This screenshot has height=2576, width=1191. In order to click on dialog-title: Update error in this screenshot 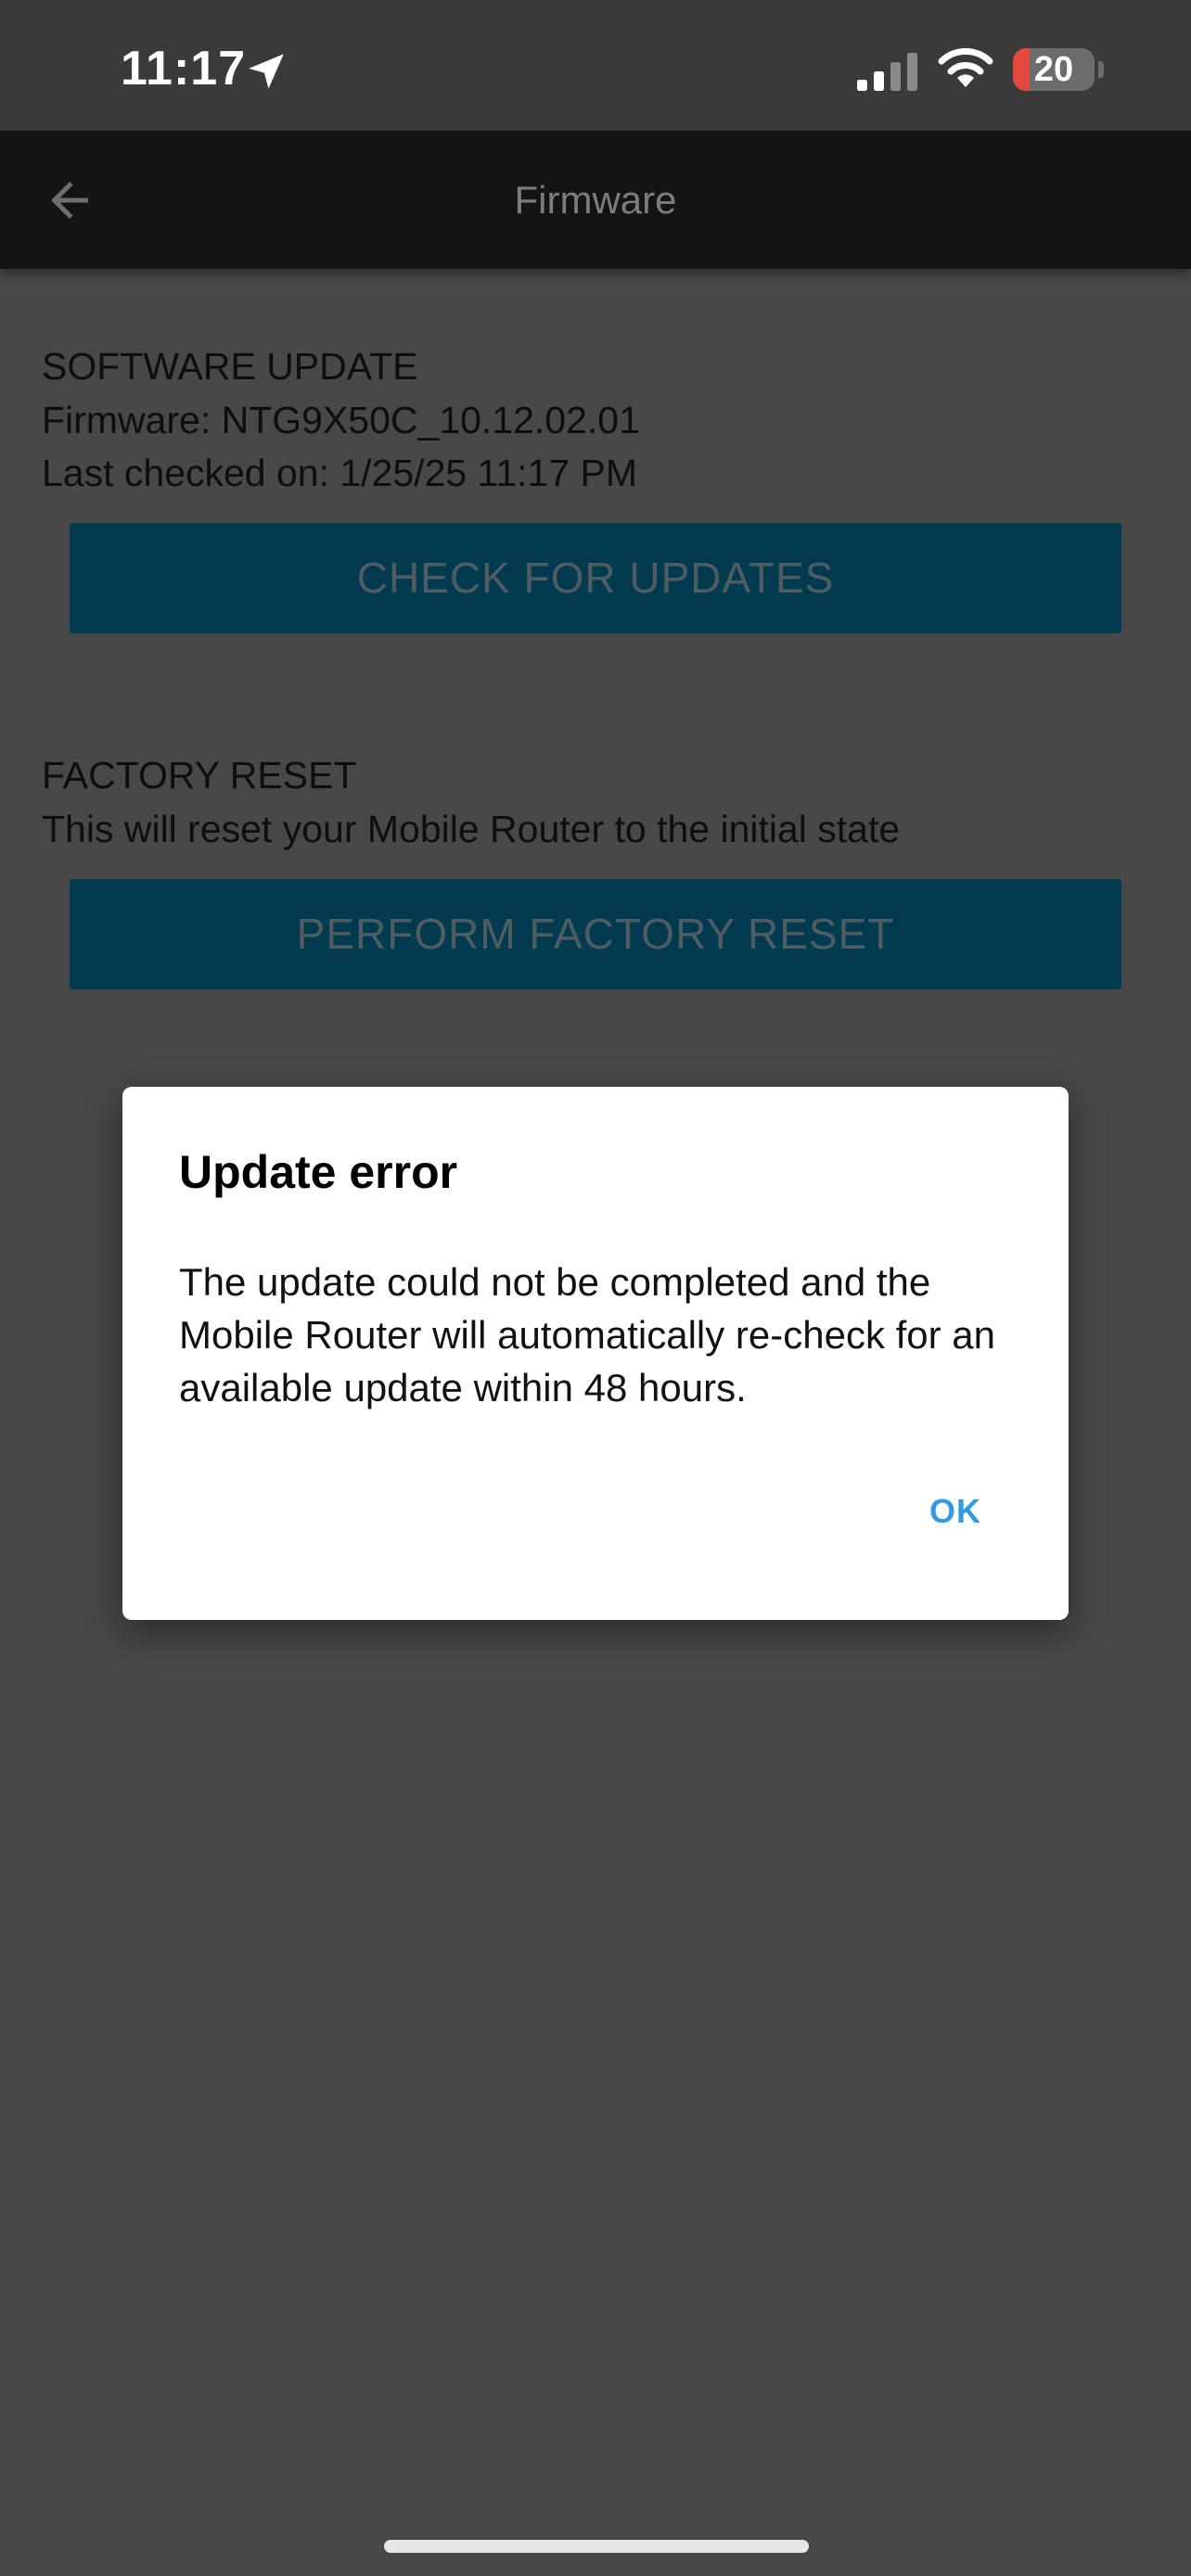, I will do `click(318, 1172)`.